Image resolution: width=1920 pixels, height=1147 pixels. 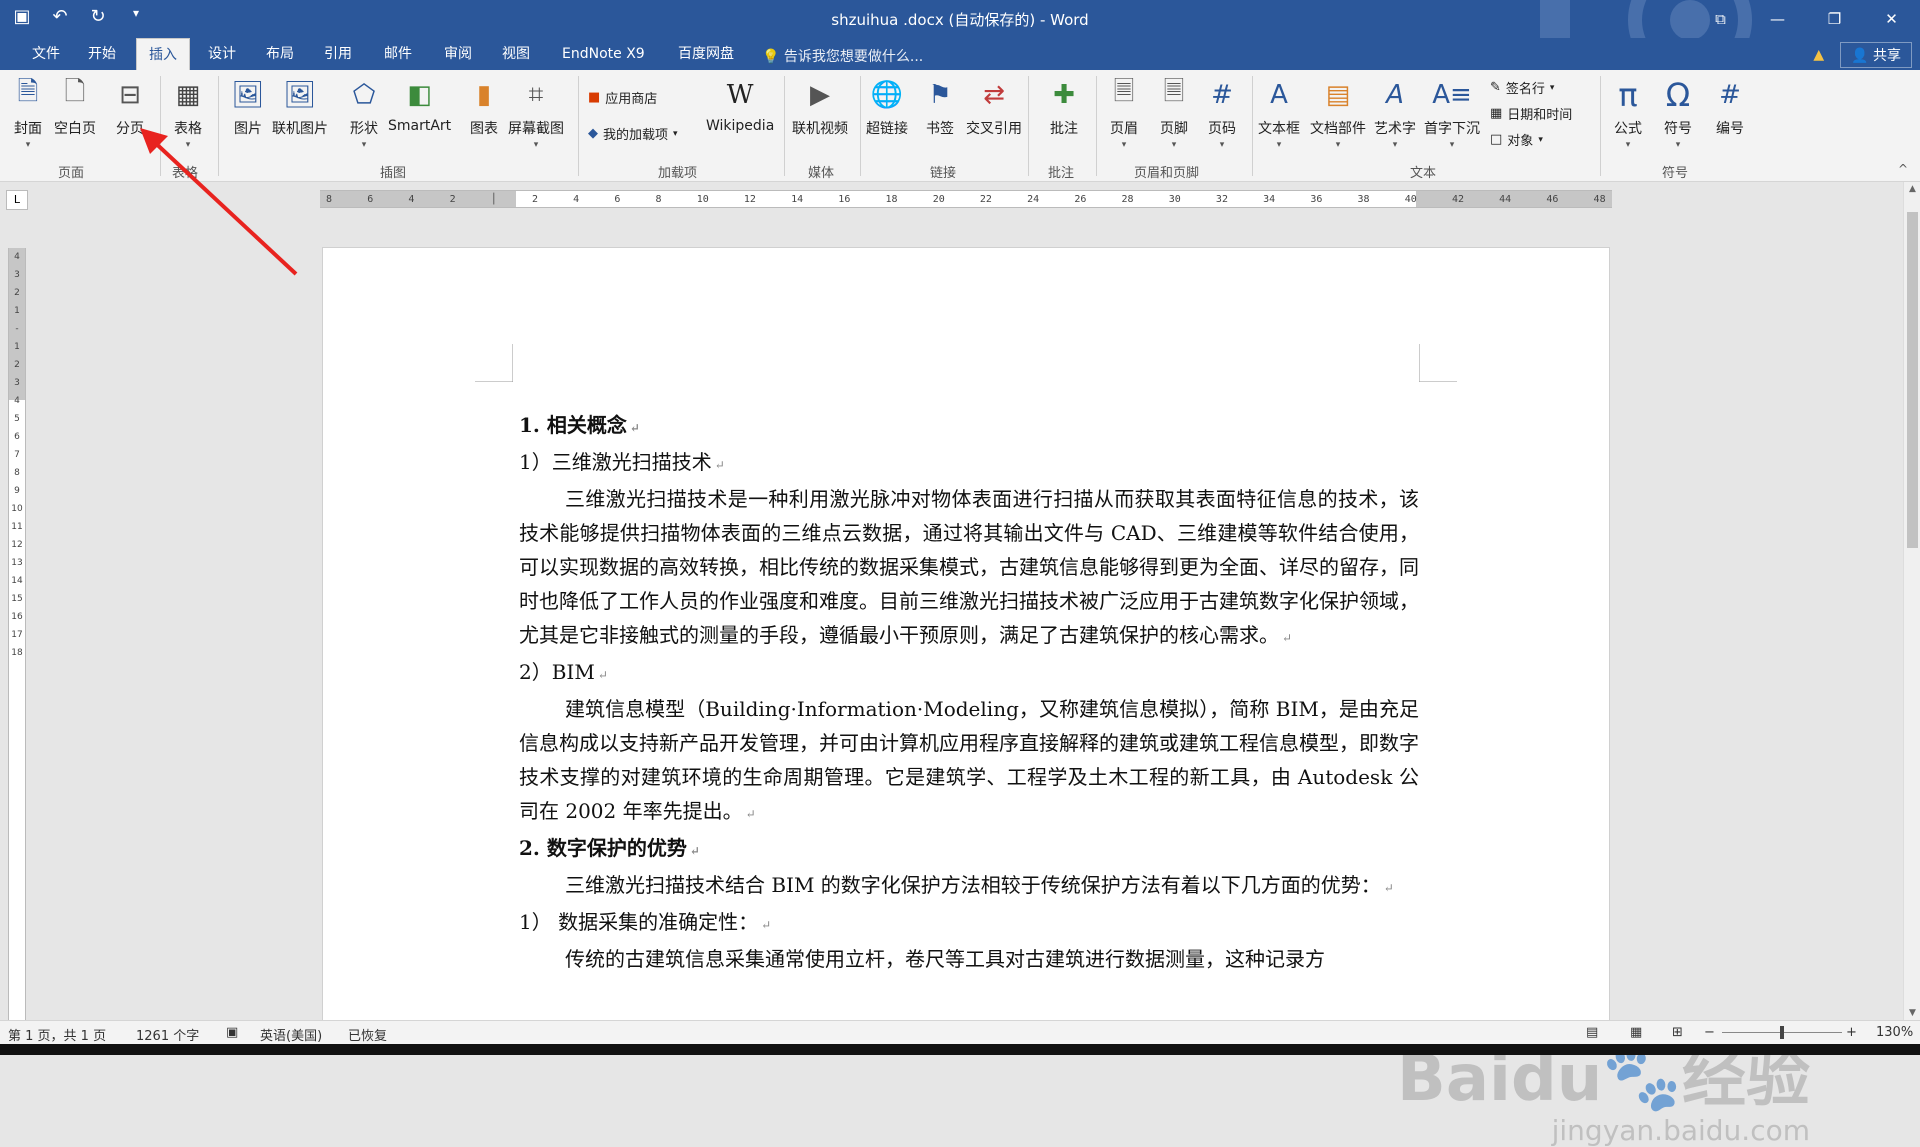 What do you see at coordinates (622, 97) in the screenshot?
I see `store-button: ■ 应用商店` at bounding box center [622, 97].